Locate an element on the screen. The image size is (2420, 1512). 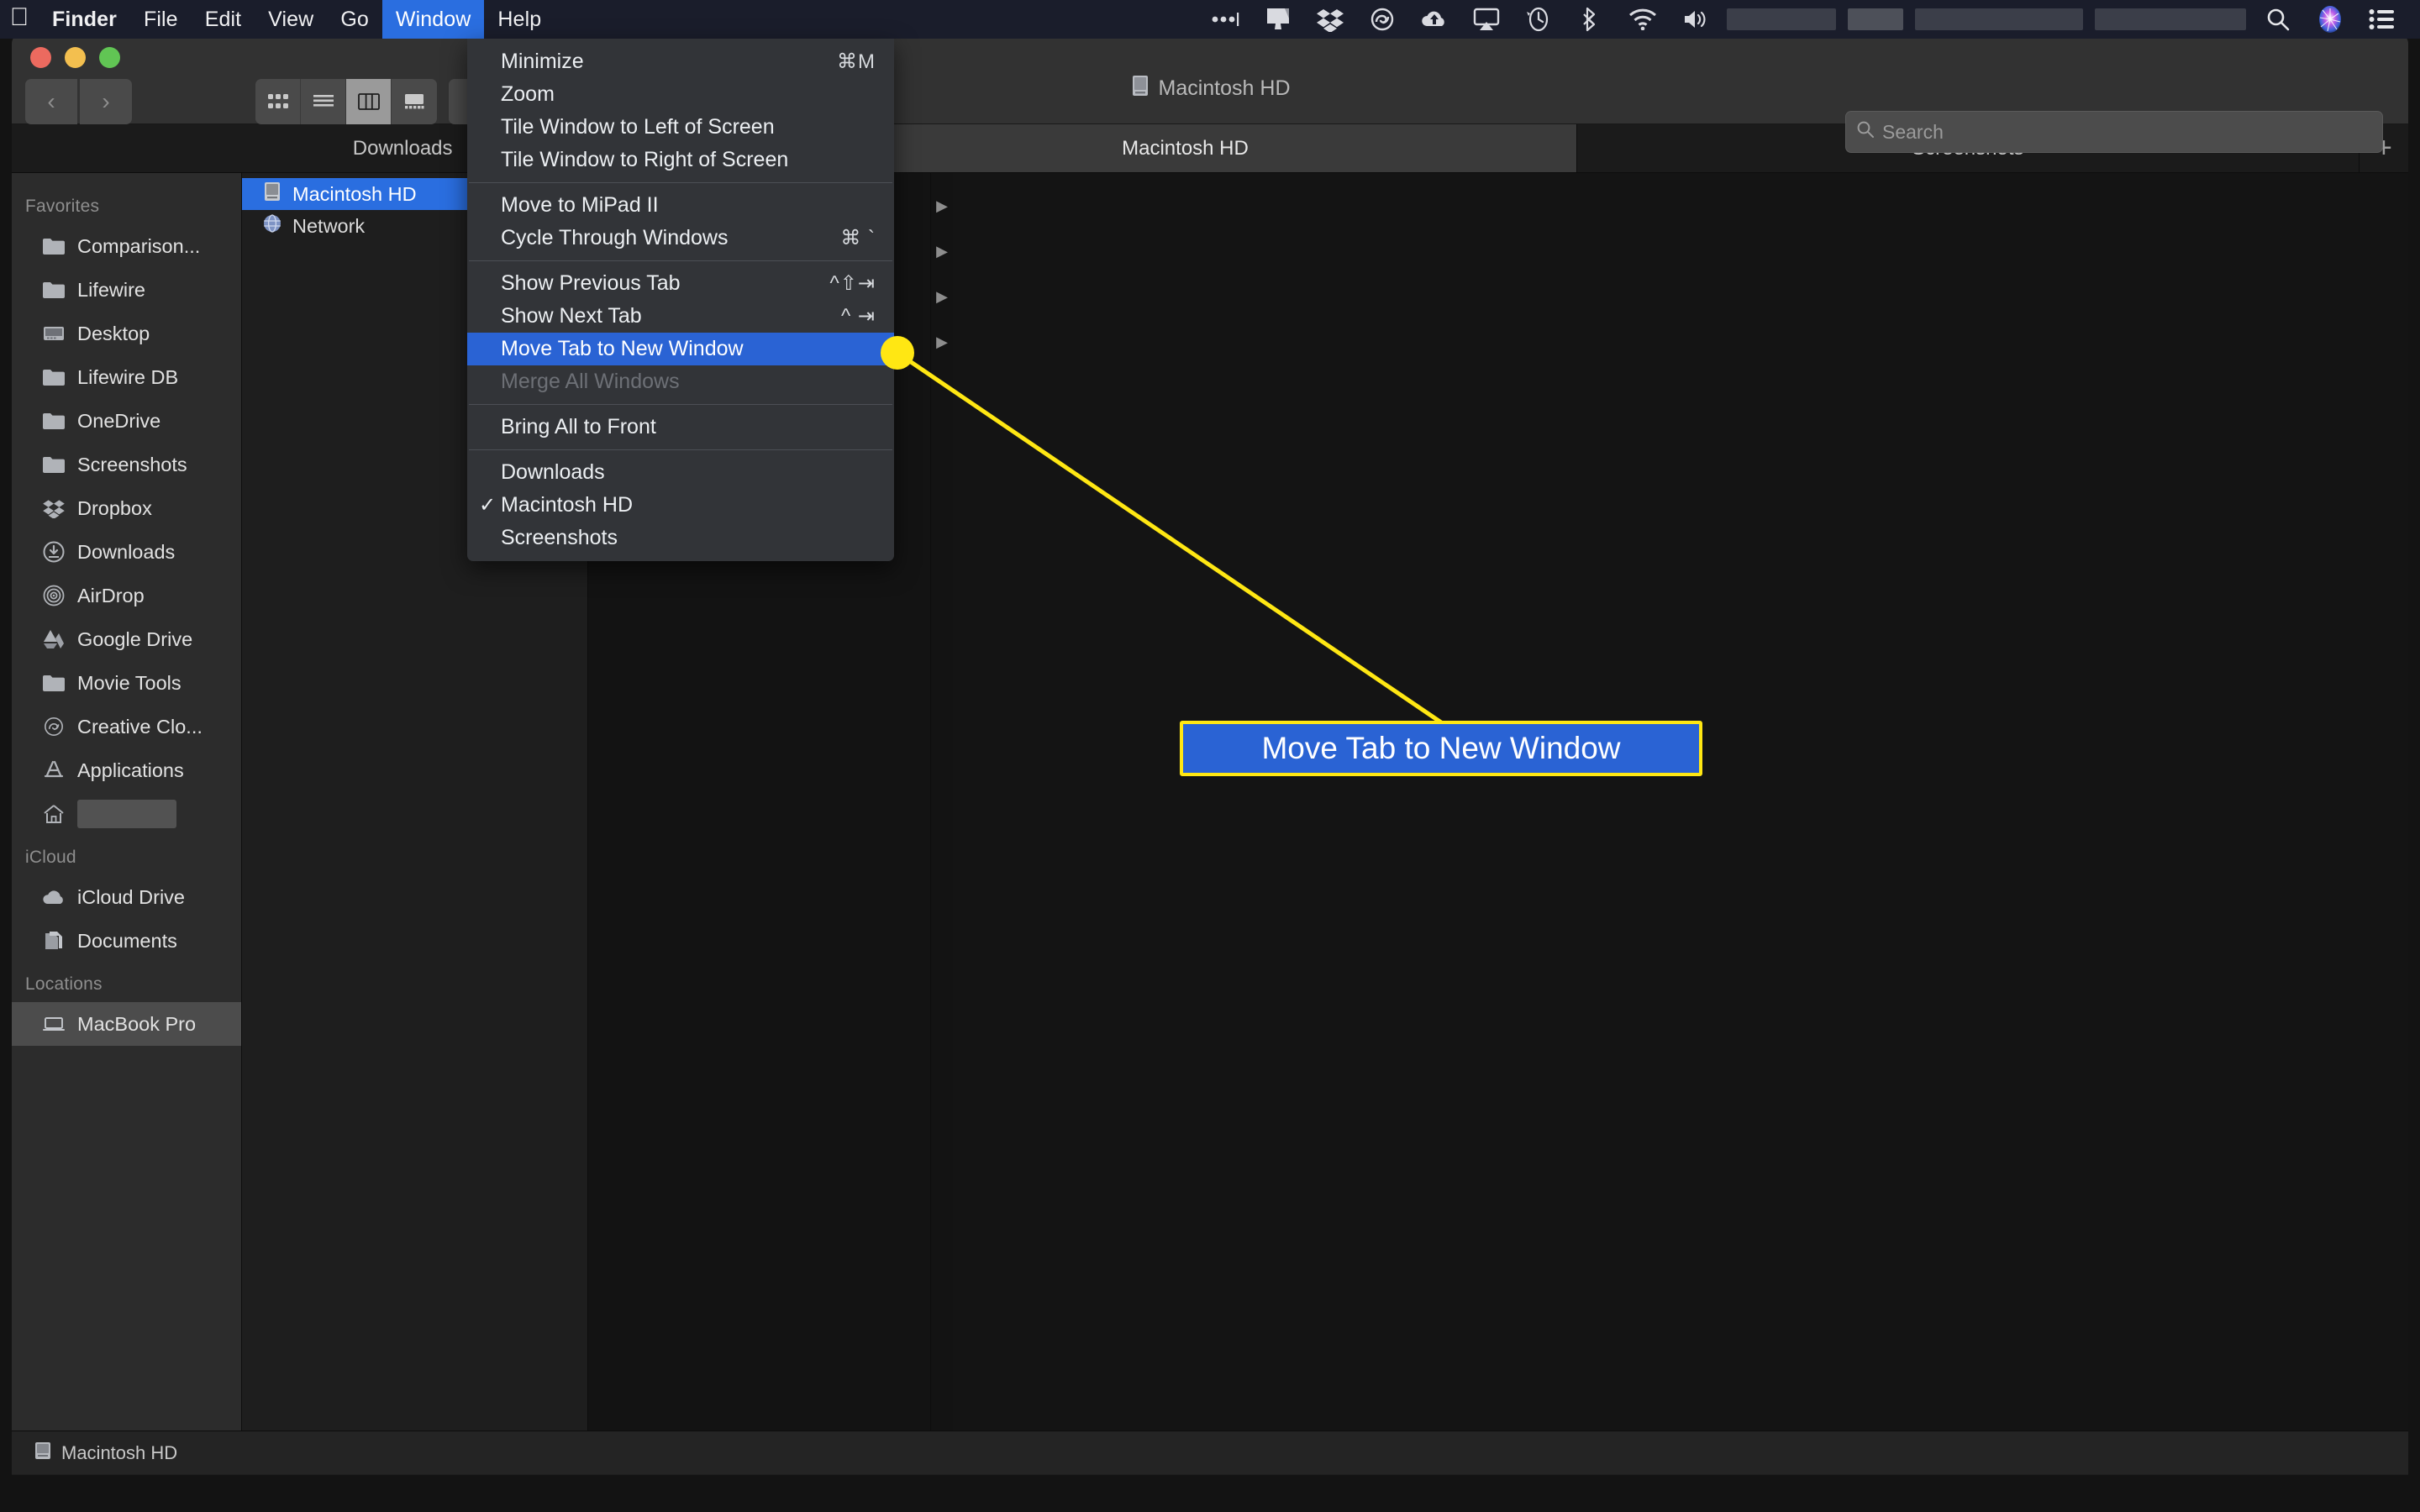
menu-bar:  Finder File Edit View Go Window Help is located at coordinates (1210, 19).